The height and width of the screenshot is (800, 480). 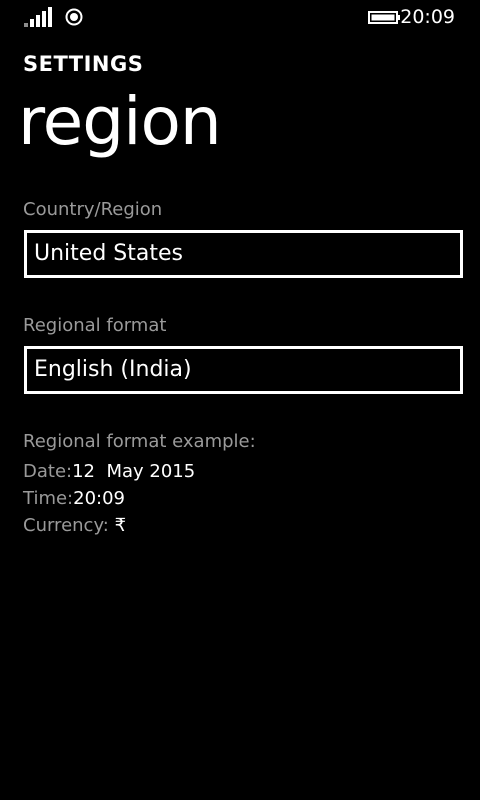 What do you see at coordinates (240, 17) in the screenshot?
I see `status-bar: 20:09` at bounding box center [240, 17].